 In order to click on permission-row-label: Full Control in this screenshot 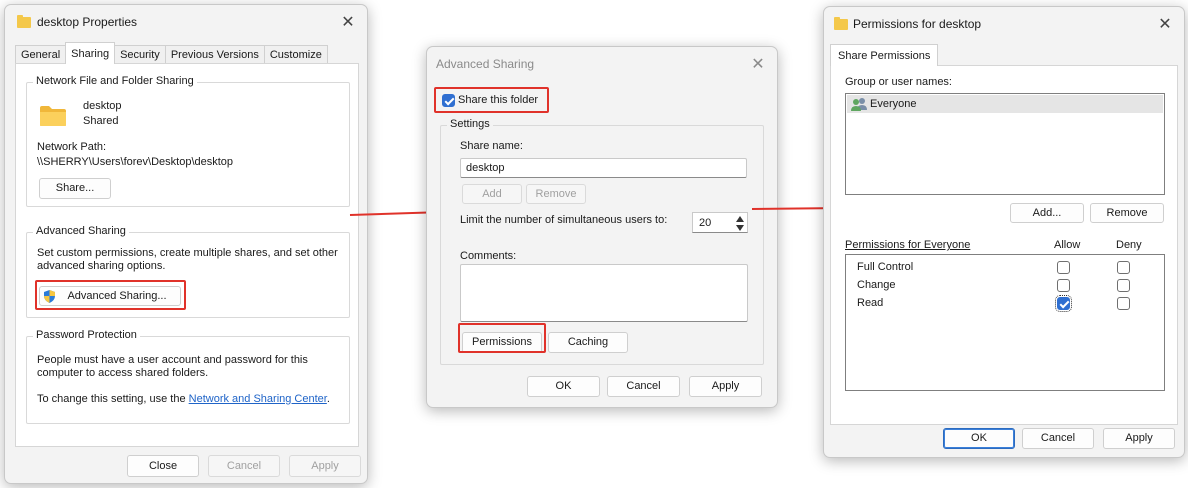, I will do `click(885, 267)`.